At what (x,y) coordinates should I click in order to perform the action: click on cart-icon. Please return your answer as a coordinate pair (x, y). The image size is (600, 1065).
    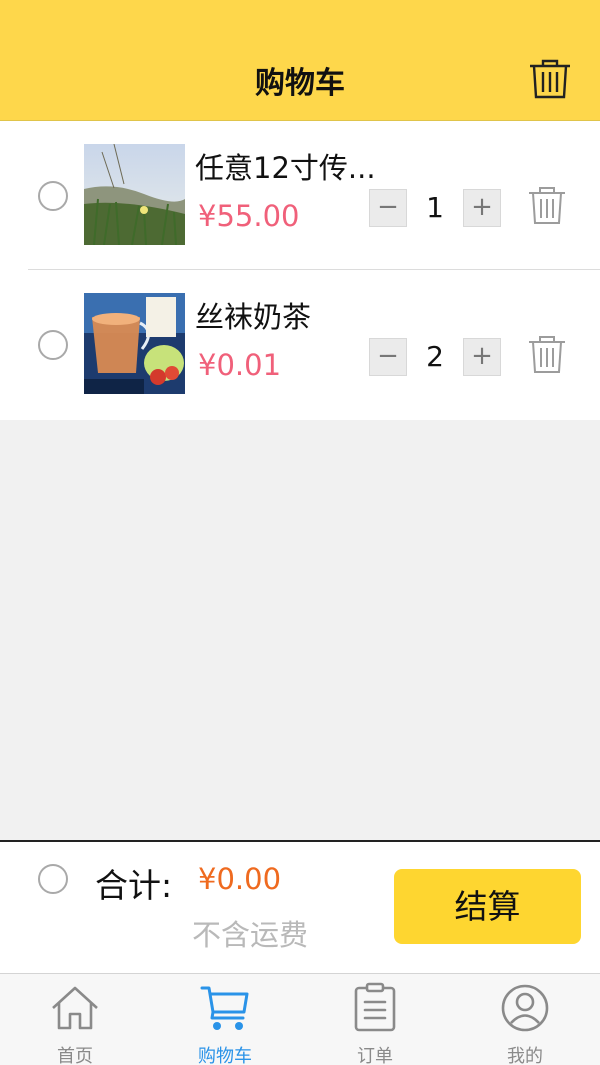
    Looking at the image, I should click on (224, 1008).